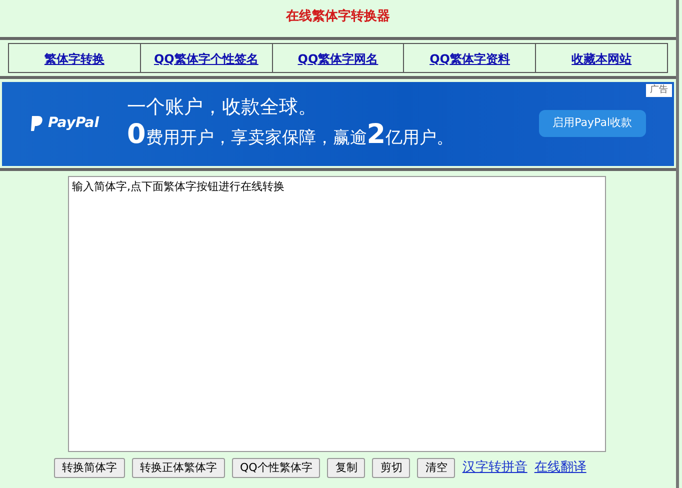 The width and height of the screenshot is (682, 488). Describe the element at coordinates (659, 90) in the screenshot. I see `ad-badge: 广告` at that location.